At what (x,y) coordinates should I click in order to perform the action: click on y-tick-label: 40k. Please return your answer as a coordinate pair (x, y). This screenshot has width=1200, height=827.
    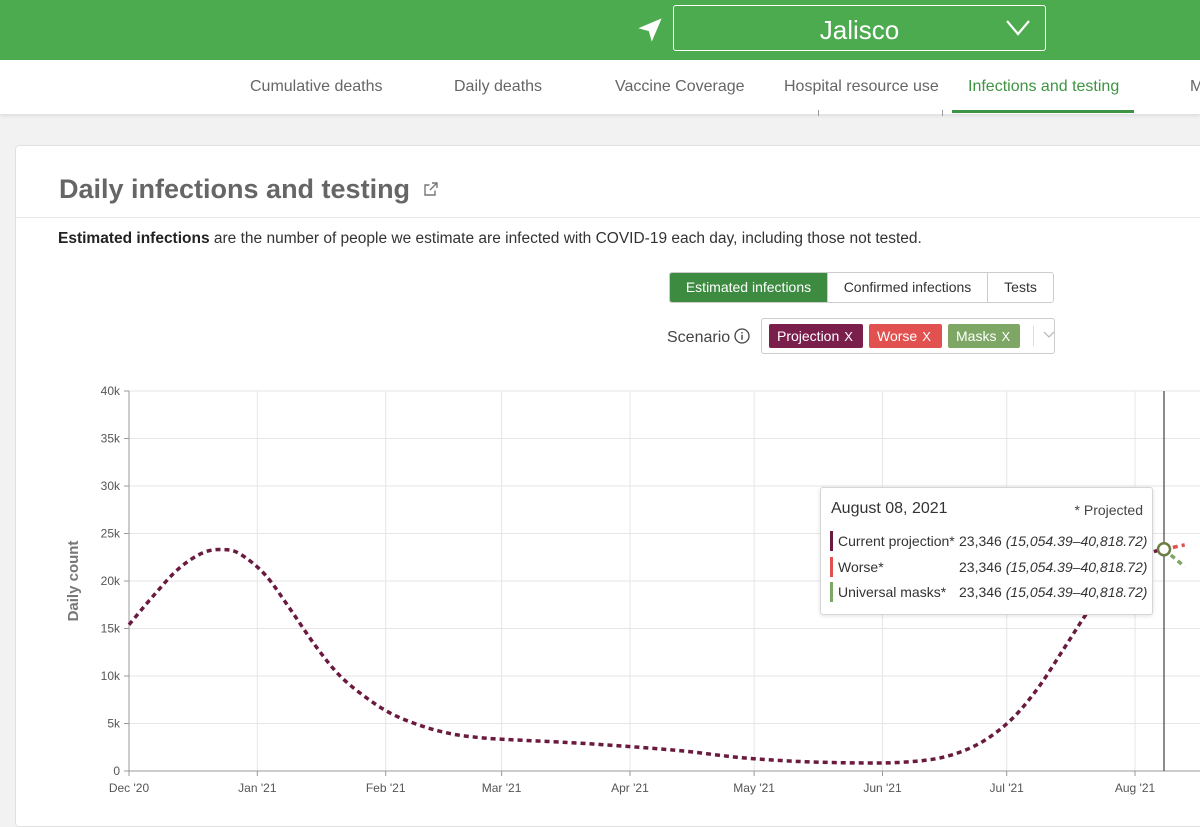
    Looking at the image, I should click on (111, 391).